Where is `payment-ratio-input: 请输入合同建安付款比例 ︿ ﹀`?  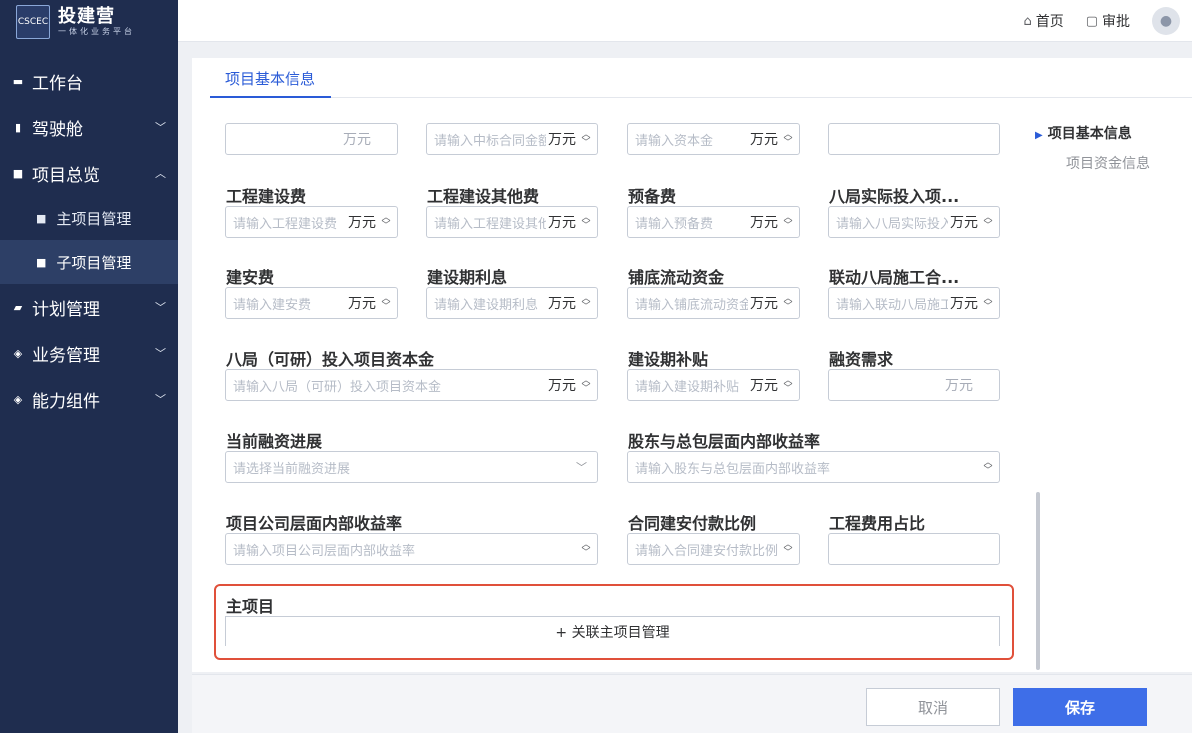 payment-ratio-input: 请输入合同建安付款比例 ︿ ﹀ is located at coordinates (713, 549).